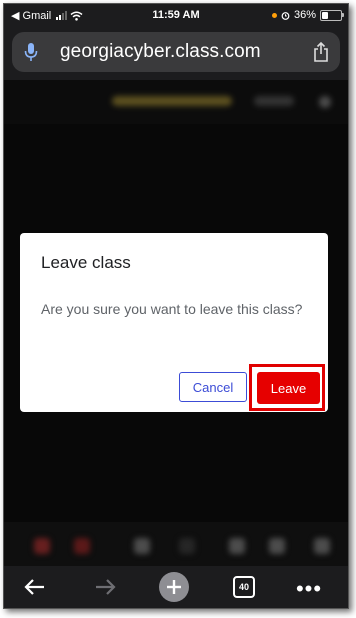 The height and width of the screenshot is (618, 356). I want to click on more-dots-icon: •••, so click(309, 589).